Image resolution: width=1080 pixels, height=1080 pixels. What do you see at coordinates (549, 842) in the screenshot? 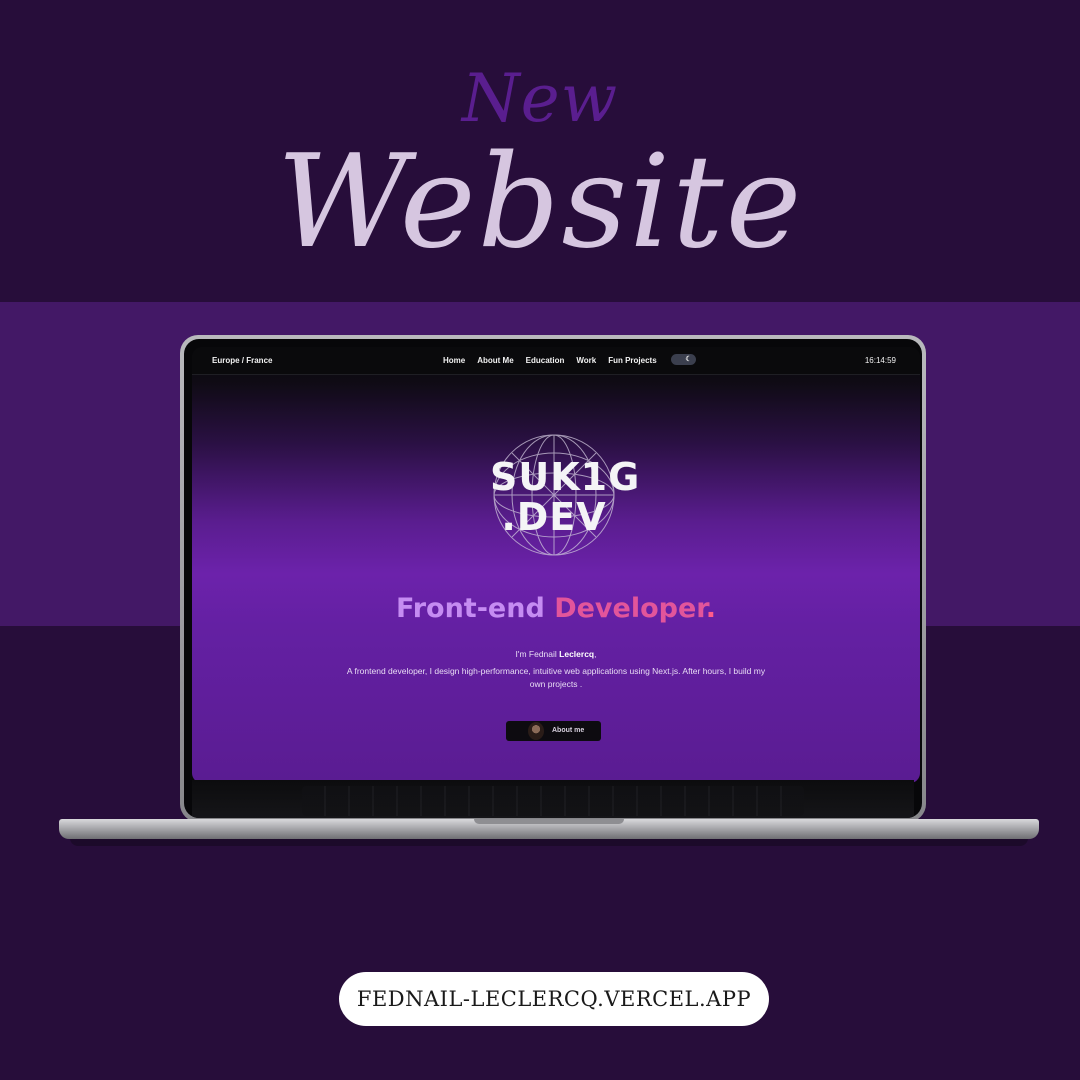
I see `laptop-base-shadow` at bounding box center [549, 842].